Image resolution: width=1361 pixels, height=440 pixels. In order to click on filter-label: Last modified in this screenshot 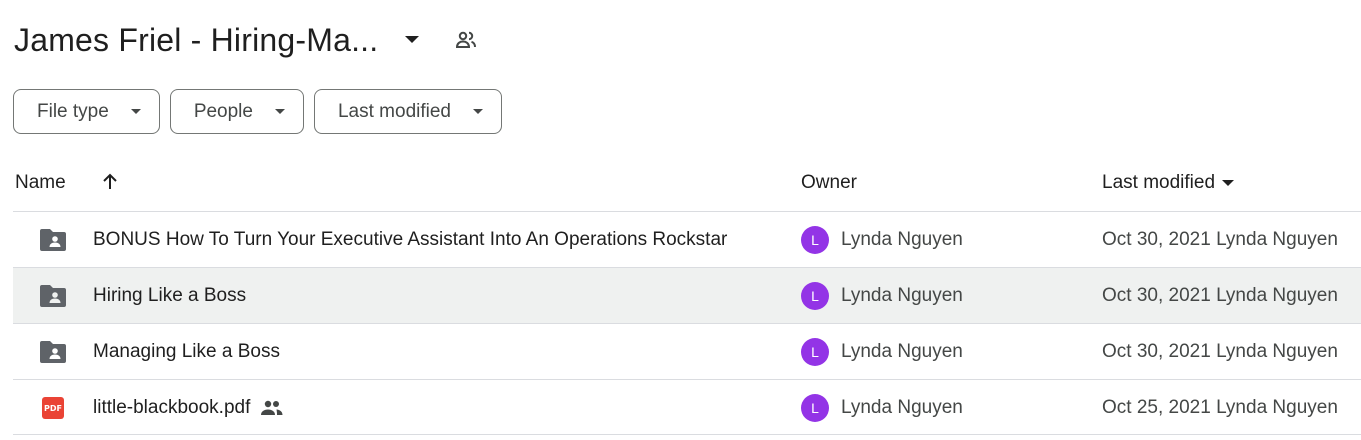, I will do `click(394, 111)`.